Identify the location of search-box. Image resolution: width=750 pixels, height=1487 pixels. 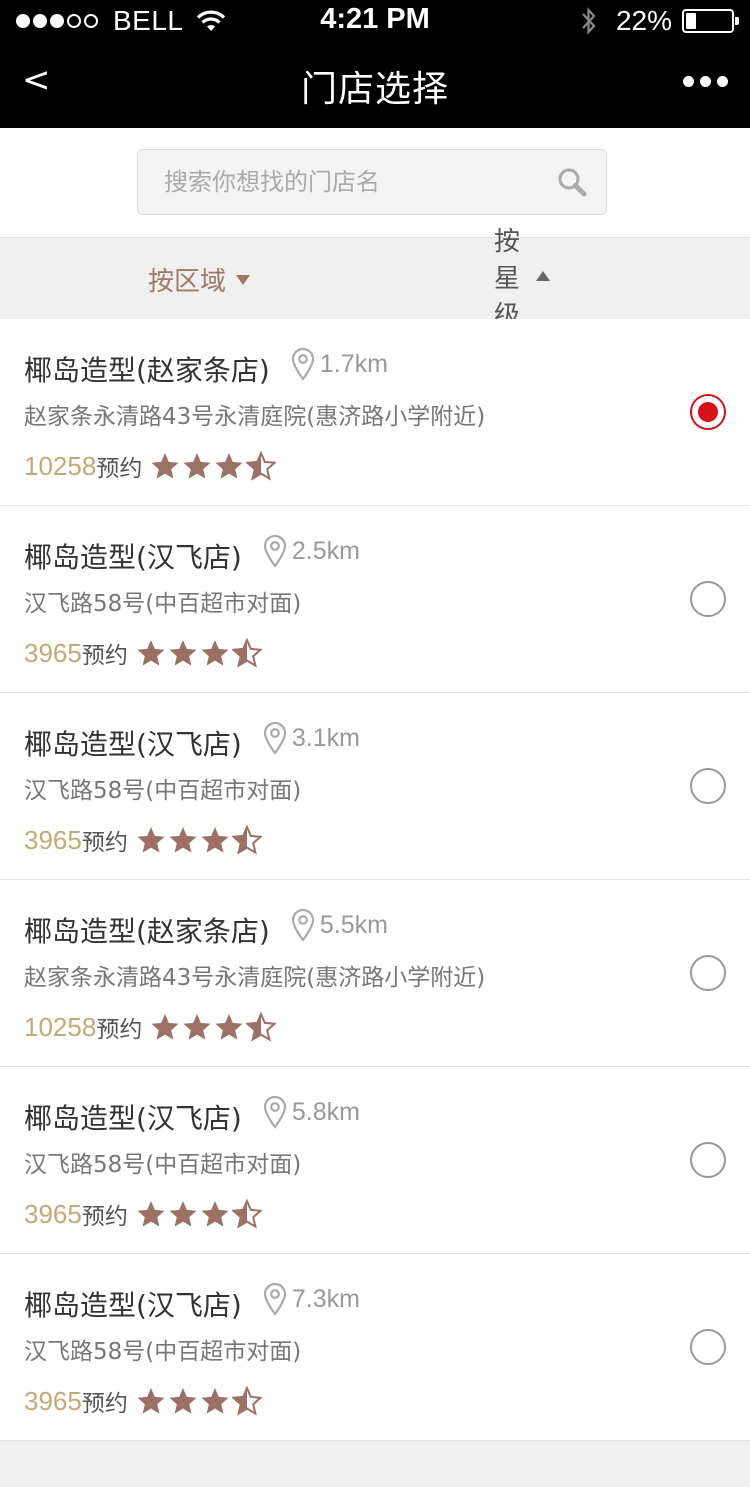
(372, 182).